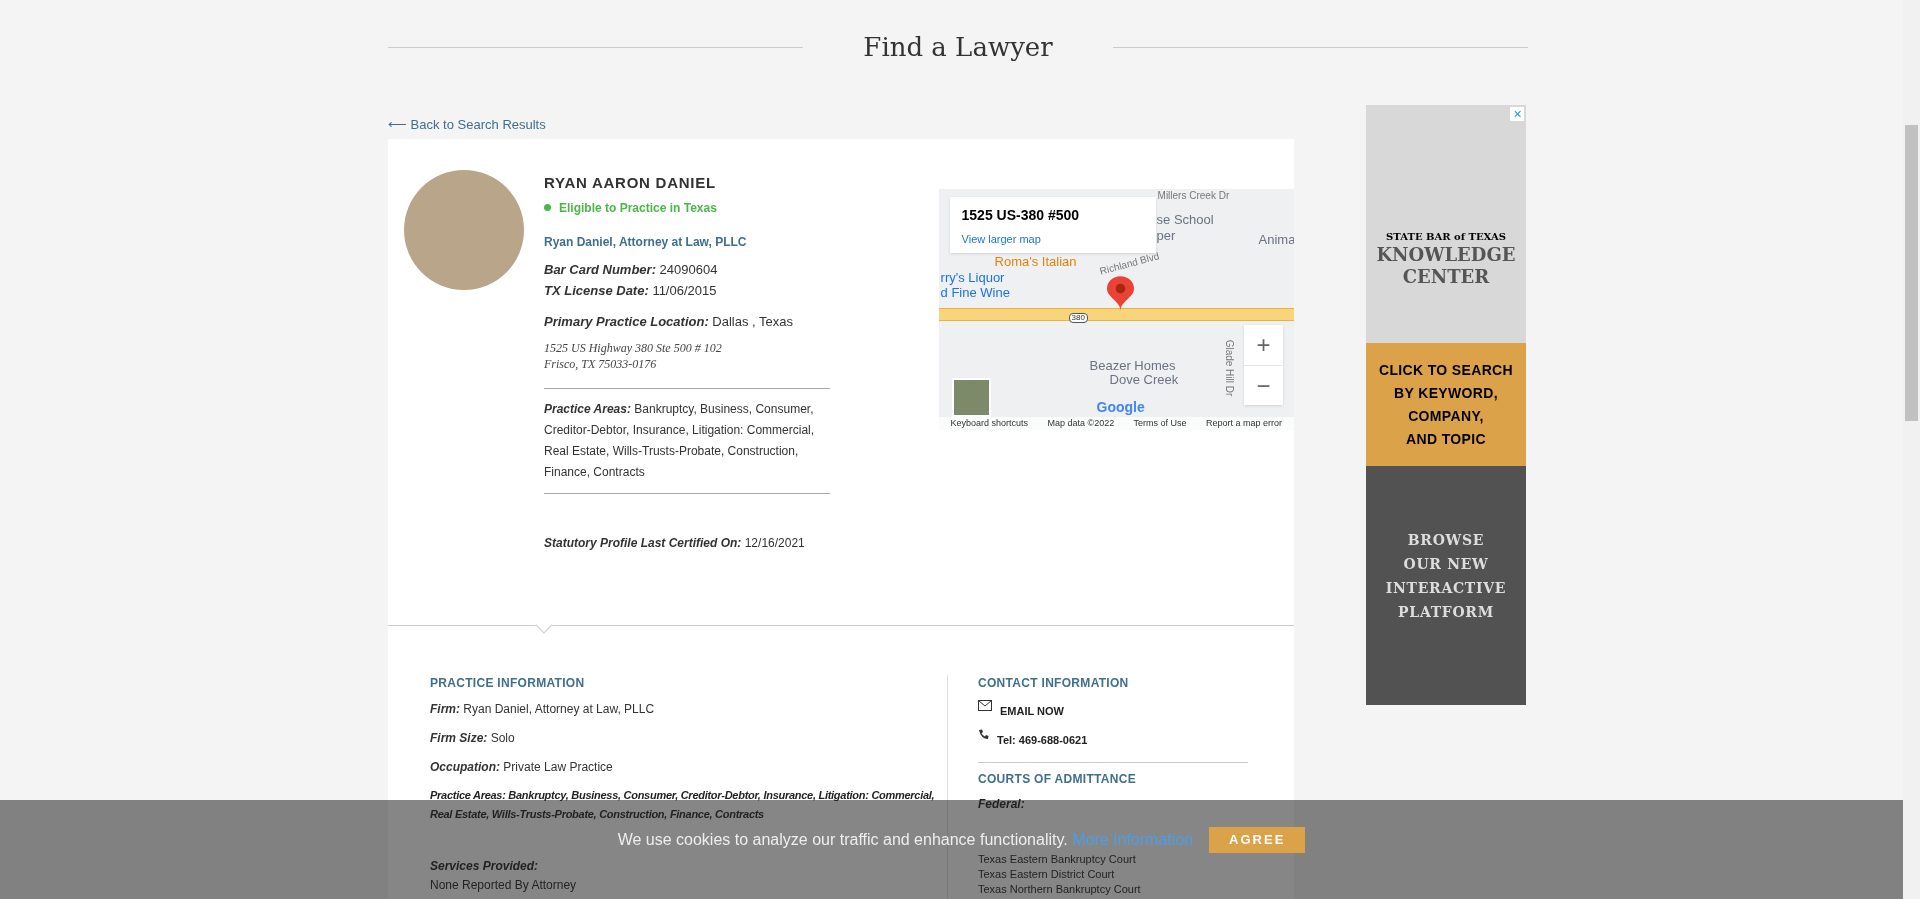  What do you see at coordinates (975, 292) in the screenshot?
I see `map-label: d Fine Wine` at bounding box center [975, 292].